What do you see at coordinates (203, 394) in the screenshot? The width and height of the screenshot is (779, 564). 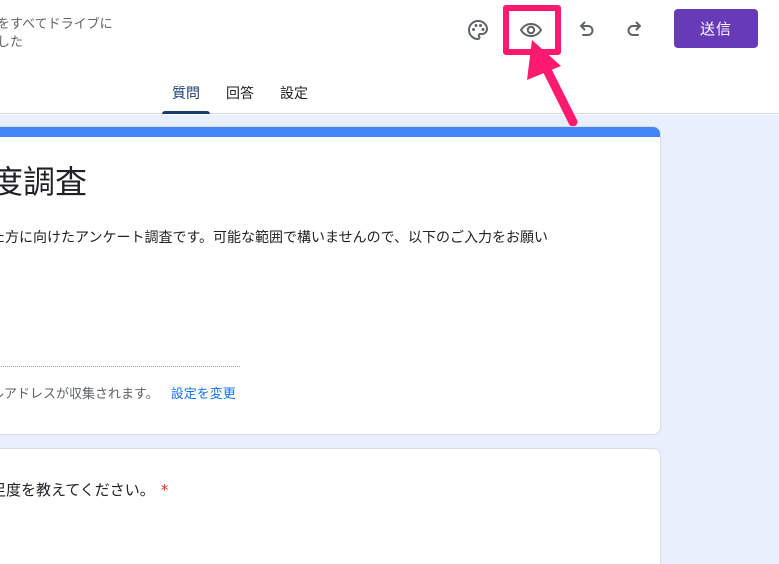 I see `change-settings-link: 設定を変更` at bounding box center [203, 394].